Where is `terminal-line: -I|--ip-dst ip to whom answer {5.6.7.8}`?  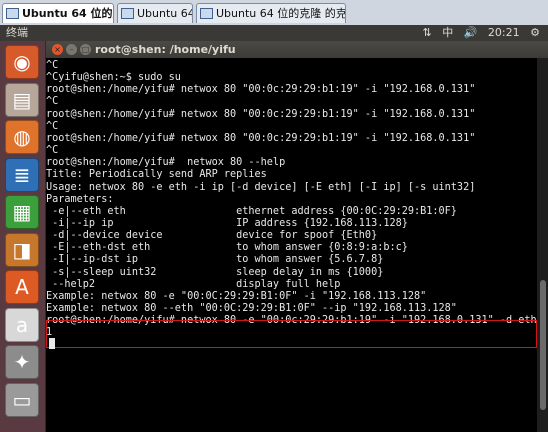
terminal-line: -I|--ip-dst ip to whom answer {5.6.7.8} is located at coordinates (215, 260).